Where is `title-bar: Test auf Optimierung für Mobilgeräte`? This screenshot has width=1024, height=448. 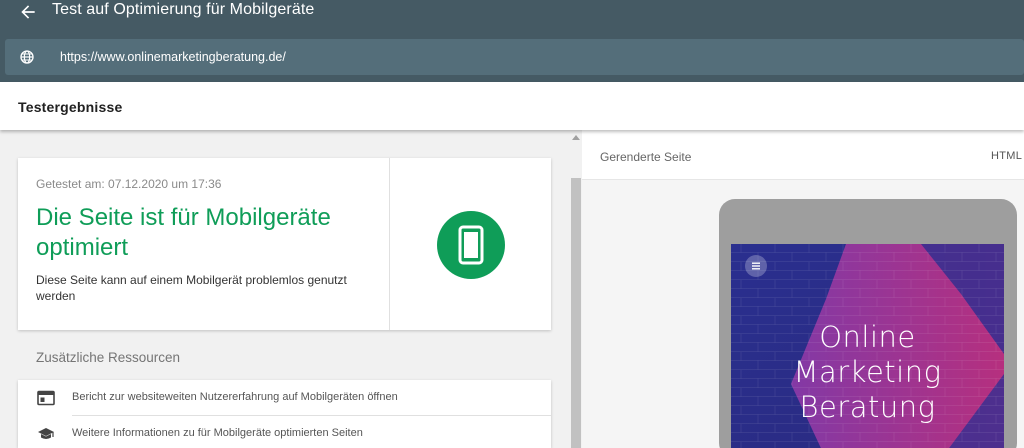 title-bar: Test auf Optimierung für Mobilgeräte is located at coordinates (512, 19).